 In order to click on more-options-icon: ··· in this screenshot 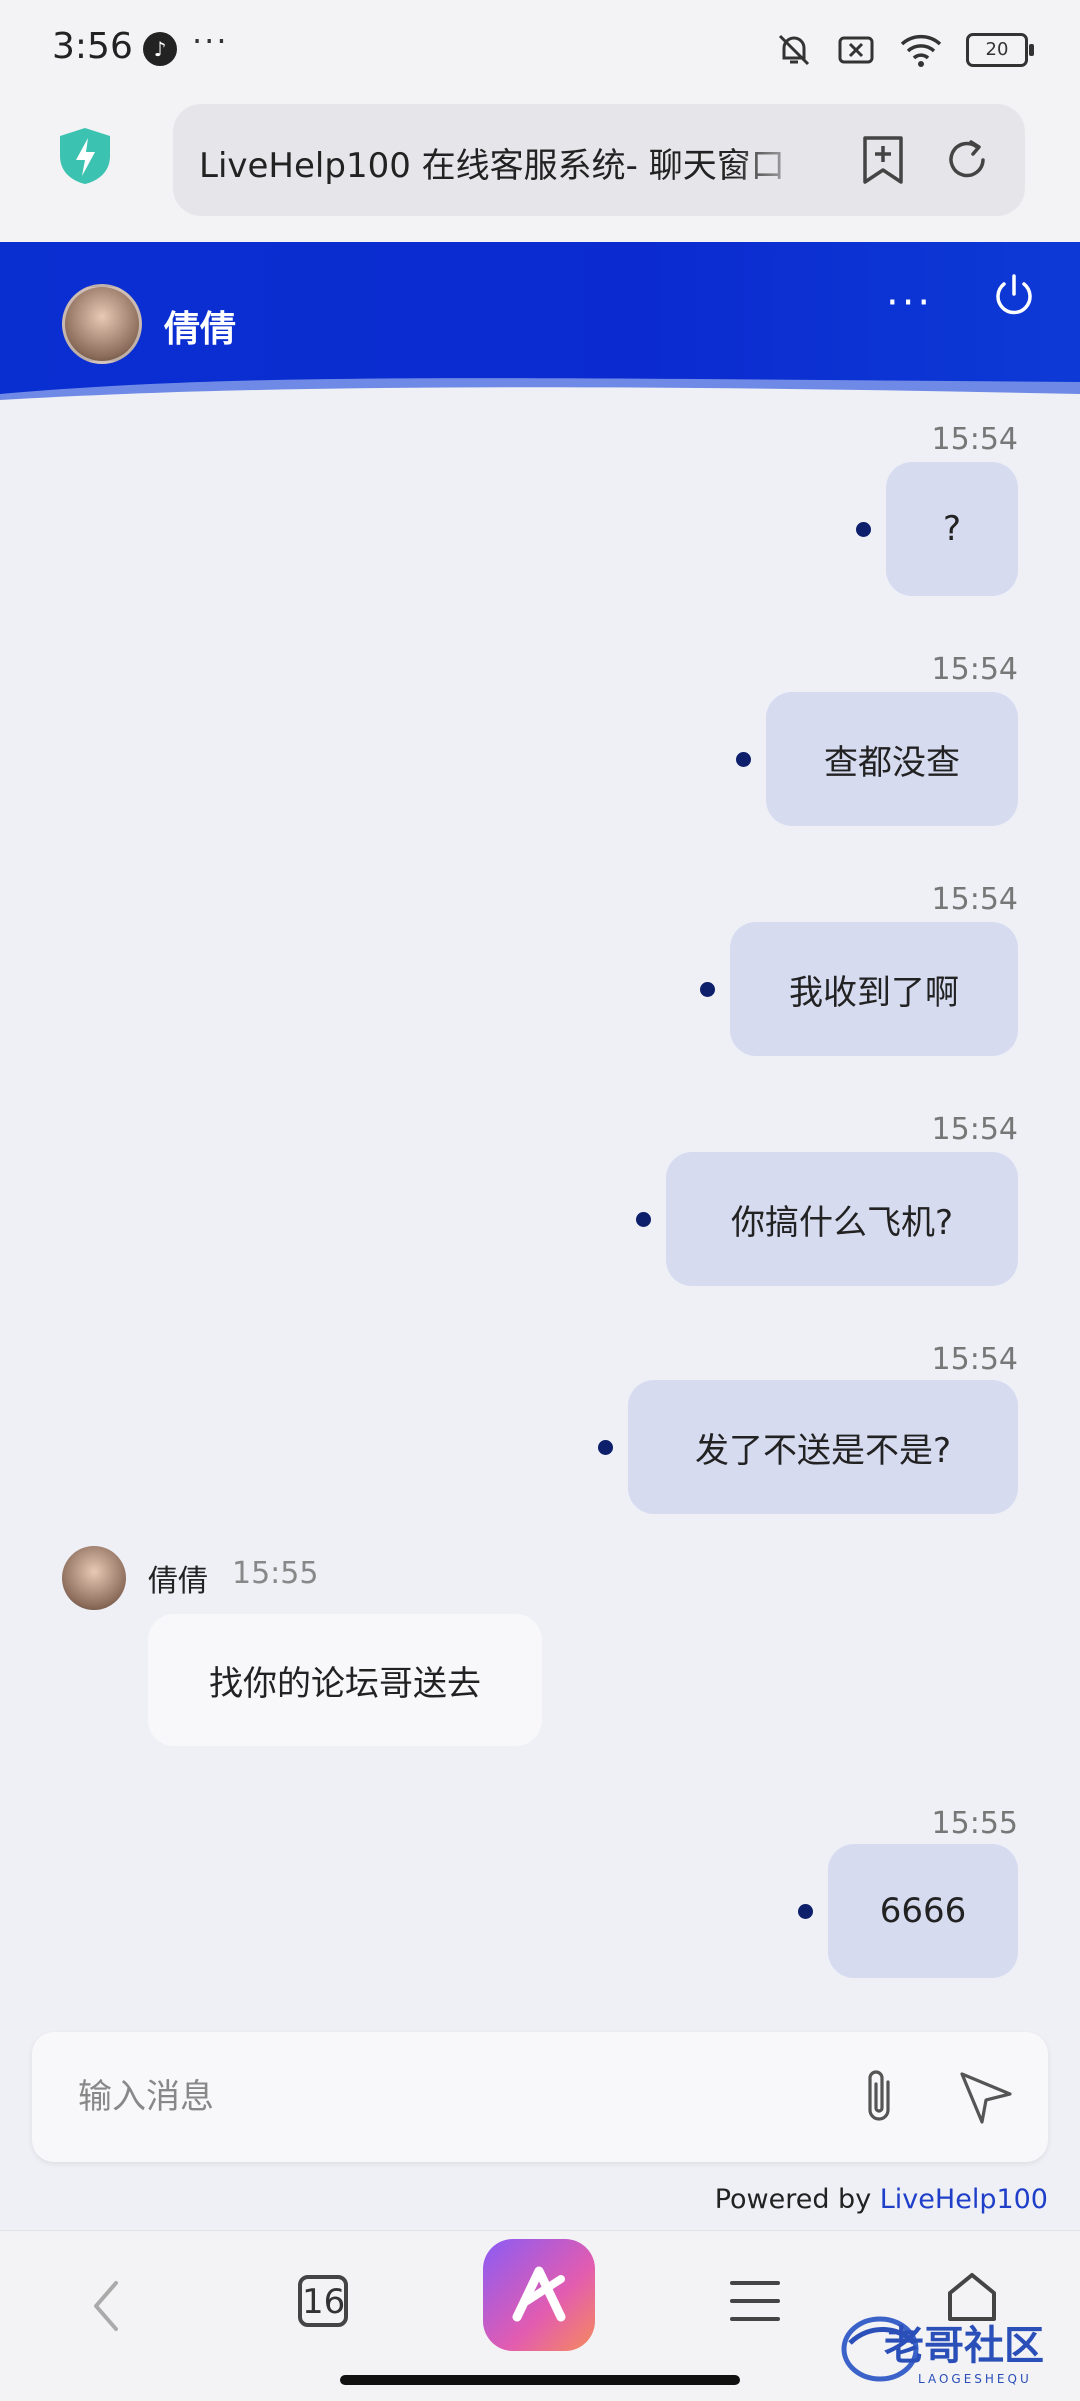, I will do `click(909, 303)`.